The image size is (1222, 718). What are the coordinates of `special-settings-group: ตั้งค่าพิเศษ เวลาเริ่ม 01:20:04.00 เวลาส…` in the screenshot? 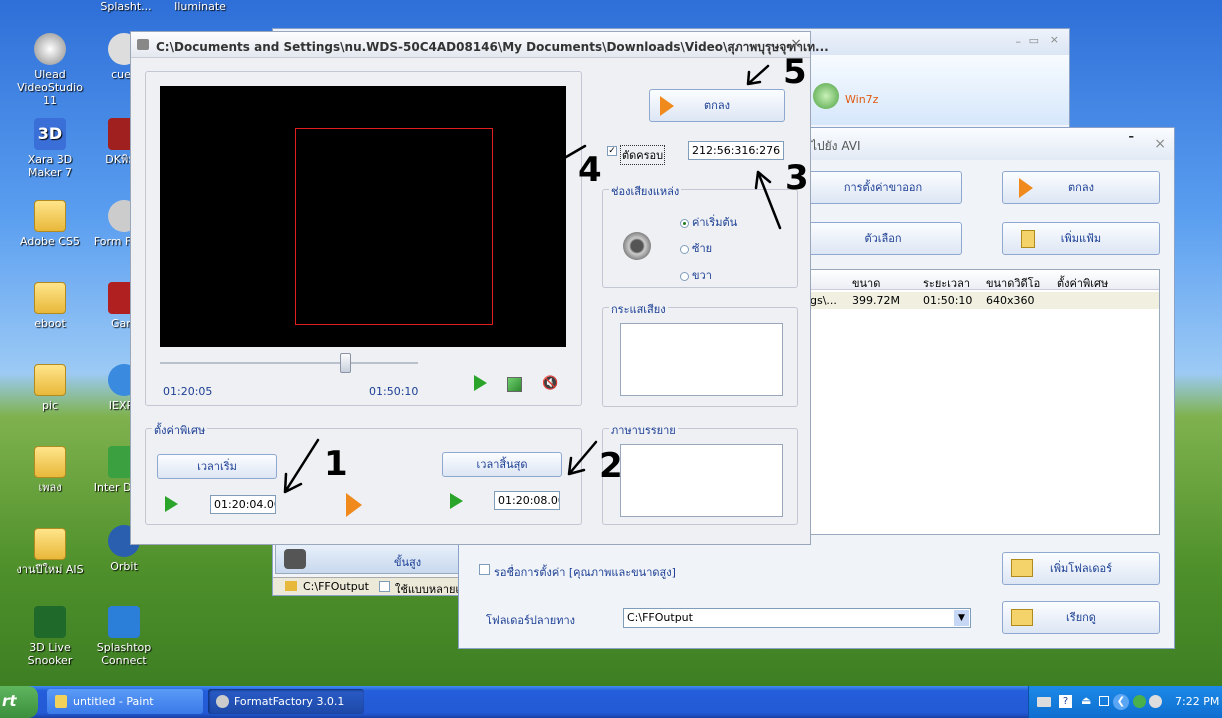 It's located at (363, 473).